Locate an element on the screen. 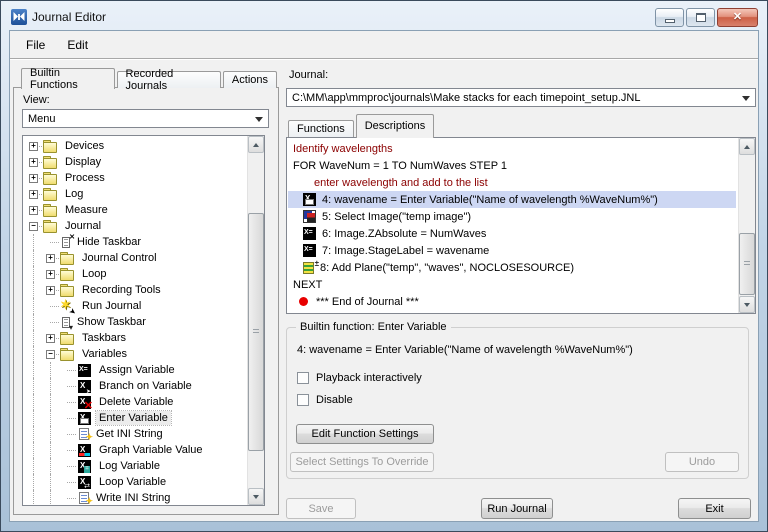  tab-actions: Actions is located at coordinates (249, 79).